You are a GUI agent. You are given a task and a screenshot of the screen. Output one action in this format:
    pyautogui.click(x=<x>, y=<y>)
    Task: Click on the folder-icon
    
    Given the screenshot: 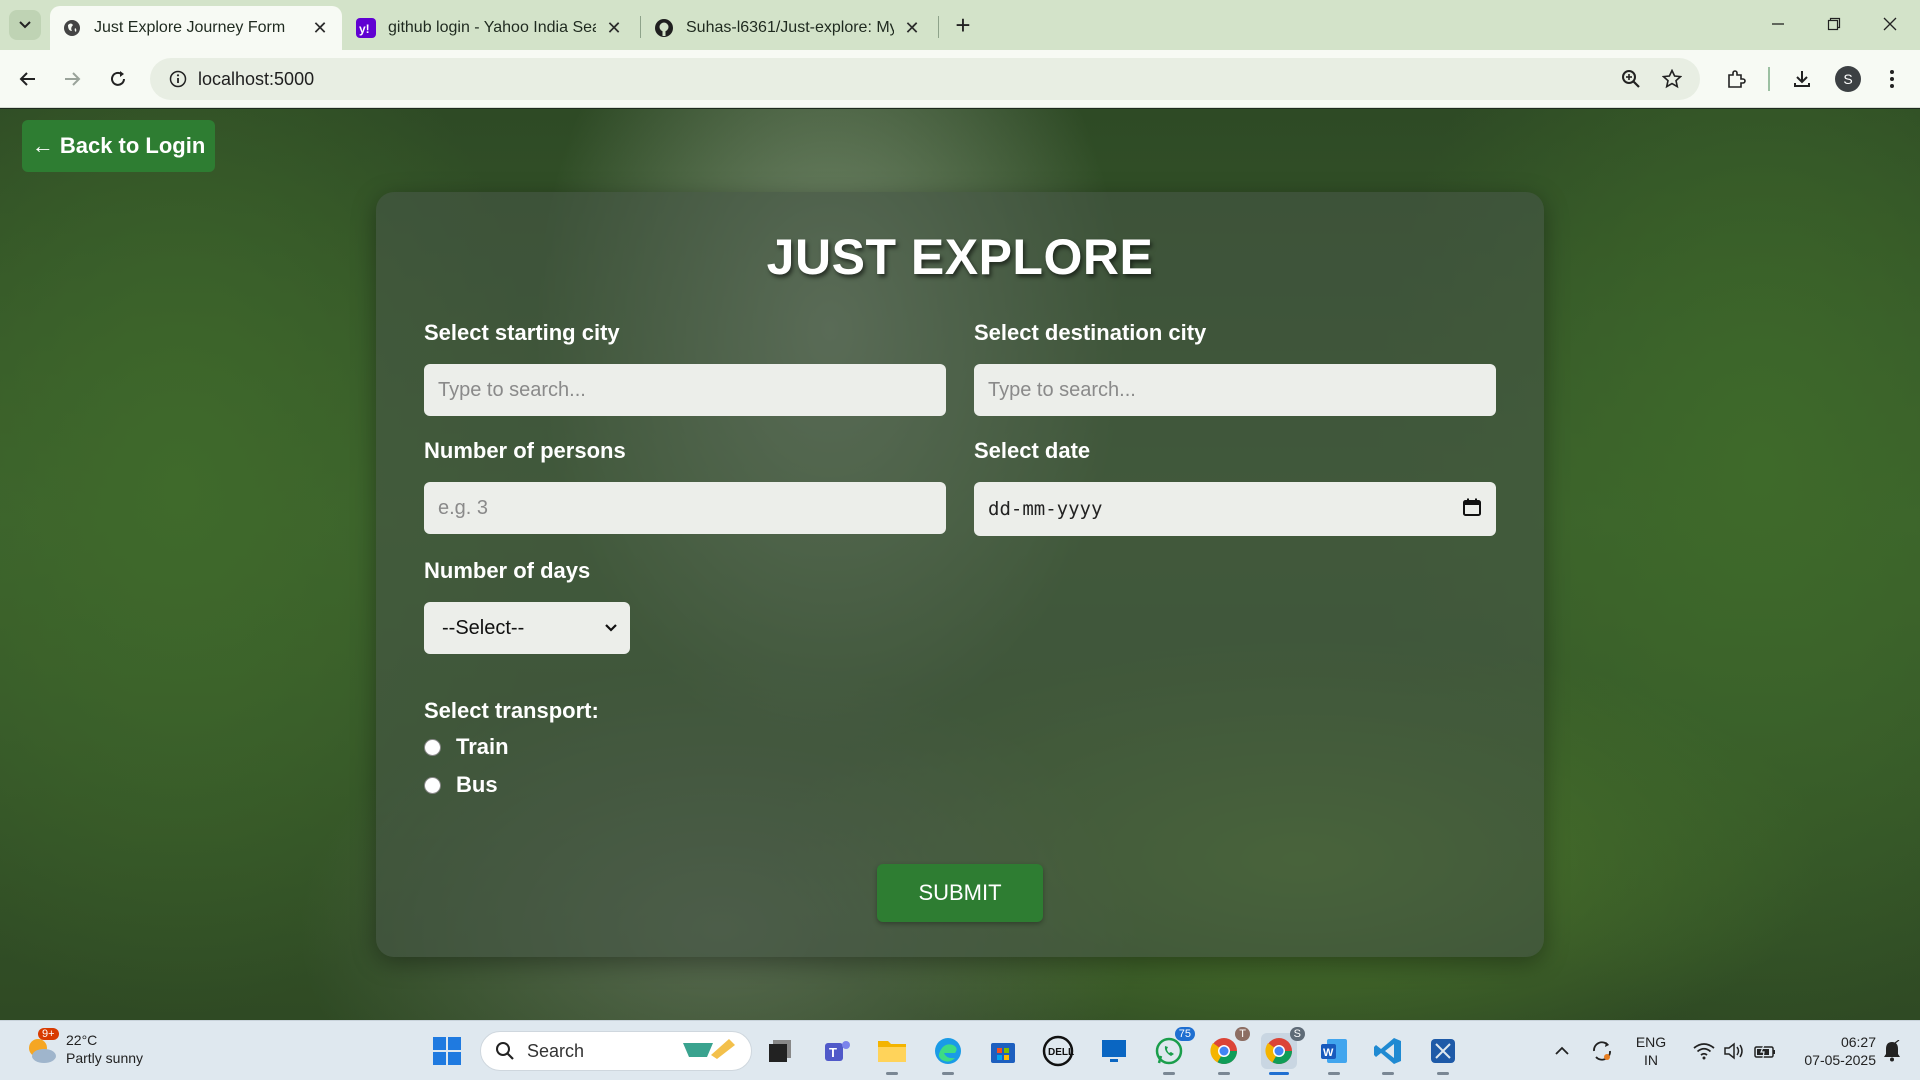 What is the action you would take?
    pyautogui.click(x=892, y=1051)
    